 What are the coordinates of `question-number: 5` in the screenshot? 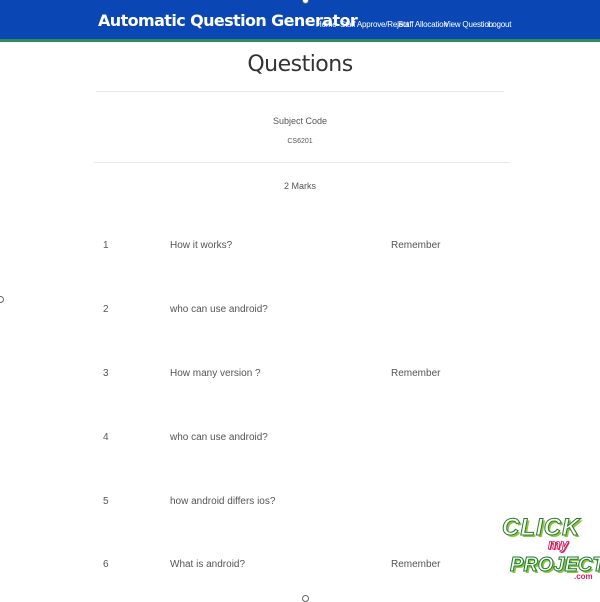 It's located at (106, 501).